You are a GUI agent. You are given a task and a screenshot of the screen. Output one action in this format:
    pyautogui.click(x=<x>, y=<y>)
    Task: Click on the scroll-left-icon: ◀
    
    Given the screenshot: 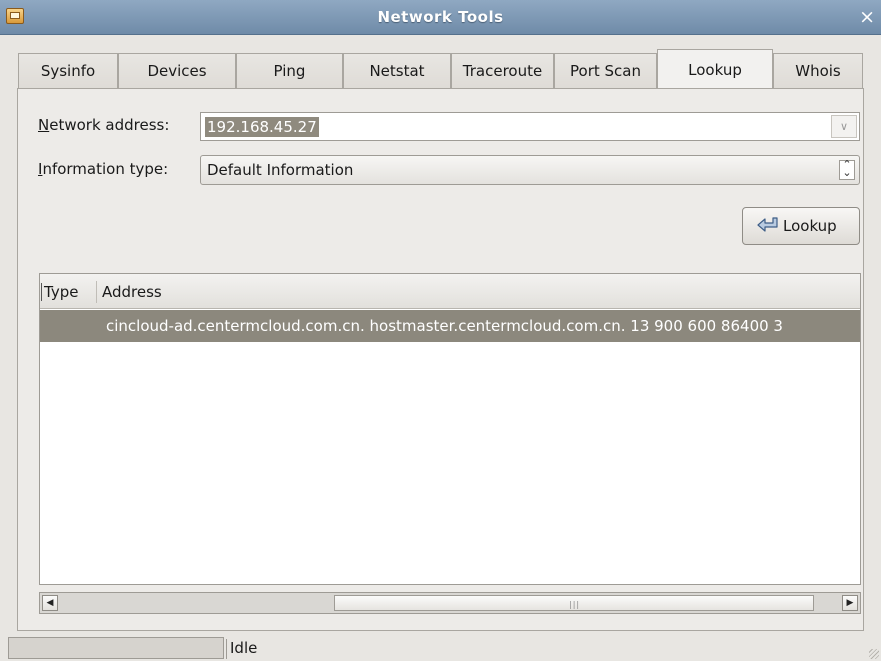 What is the action you would take?
    pyautogui.click(x=50, y=603)
    